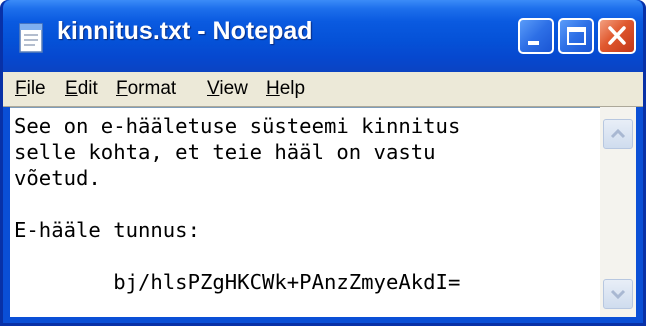 This screenshot has height=326, width=646. I want to click on menu-format: Format, so click(146, 89).